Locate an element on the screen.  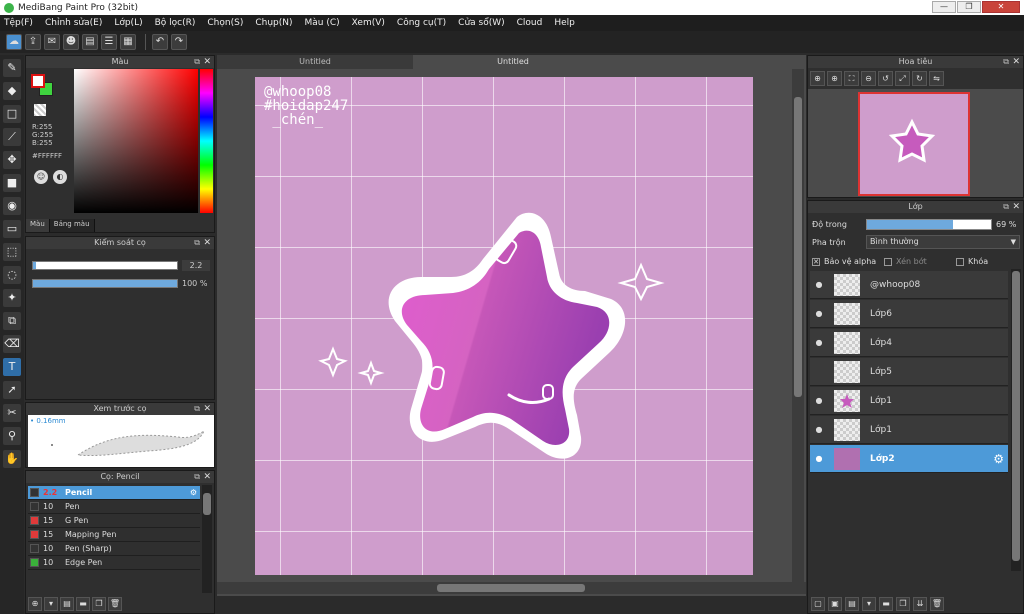
add-brush-icon: ⊕ is located at coordinates (35, 604).